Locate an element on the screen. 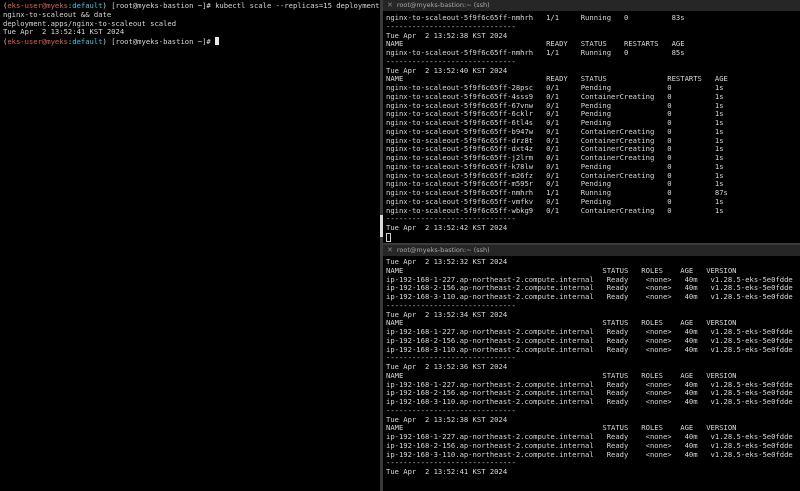  terminal-line: Tue Apr 2 13:52:41 KST 2024 is located at coordinates (447, 471).